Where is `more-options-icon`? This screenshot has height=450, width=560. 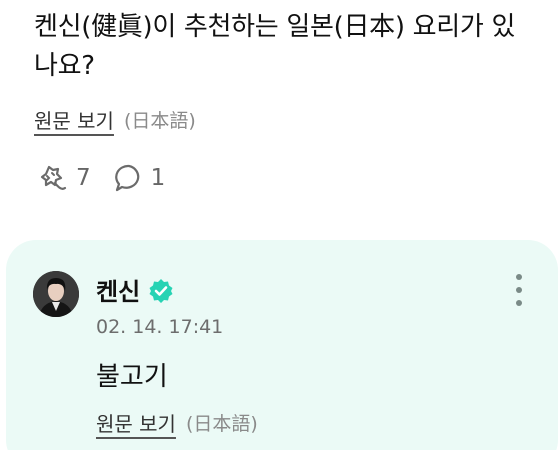
more-options-icon is located at coordinates (519, 290).